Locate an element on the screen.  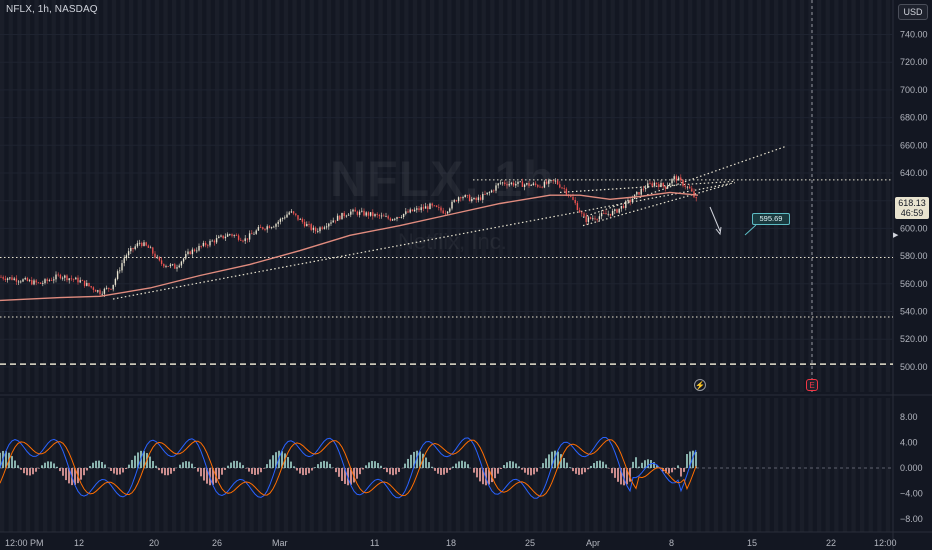
oscillator-tick-label: −4.00 is located at coordinates (911, 493).